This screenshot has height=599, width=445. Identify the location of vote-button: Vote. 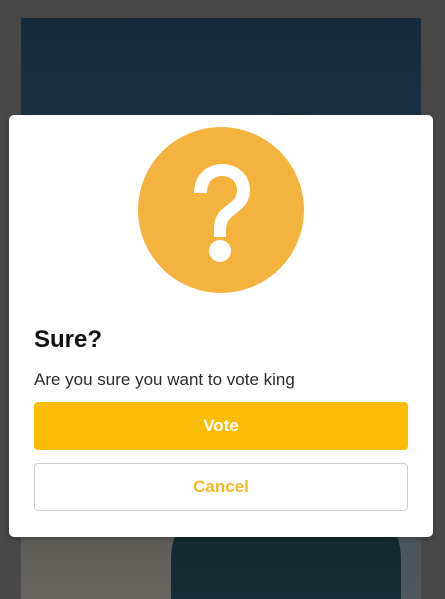
(221, 426).